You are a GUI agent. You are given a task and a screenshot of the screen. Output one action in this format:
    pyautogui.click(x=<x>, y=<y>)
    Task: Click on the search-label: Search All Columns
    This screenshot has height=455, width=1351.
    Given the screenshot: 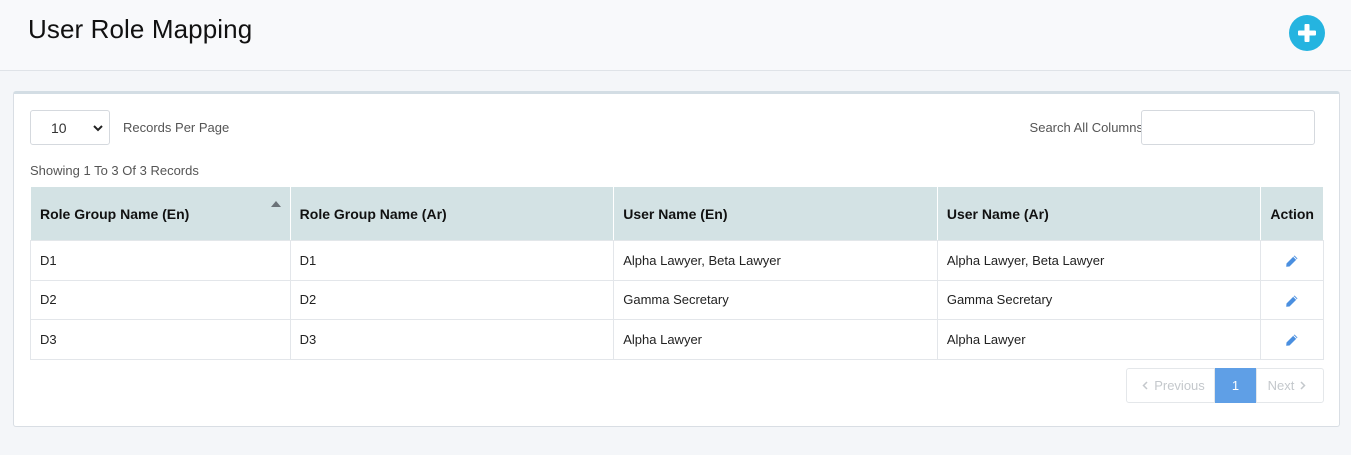 What is the action you would take?
    pyautogui.click(x=1086, y=127)
    